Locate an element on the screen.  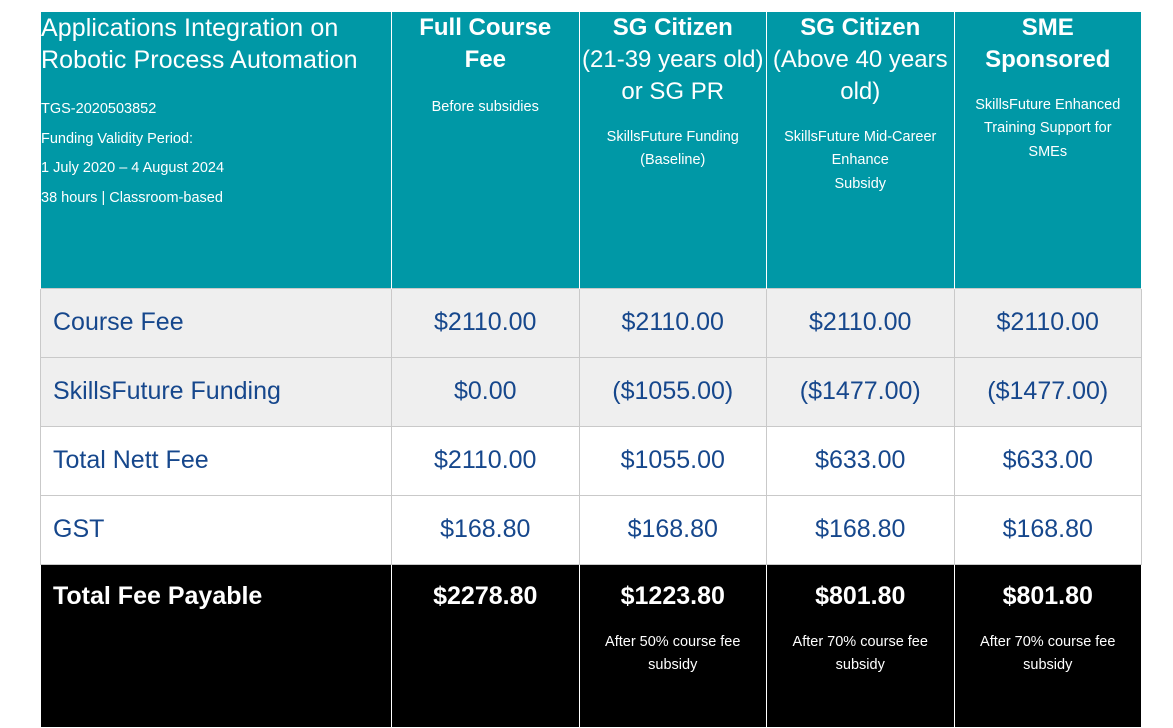
header-subtitle-line-1: SkillsFuture Mid-Career Enhance is located at coordinates (860, 148).